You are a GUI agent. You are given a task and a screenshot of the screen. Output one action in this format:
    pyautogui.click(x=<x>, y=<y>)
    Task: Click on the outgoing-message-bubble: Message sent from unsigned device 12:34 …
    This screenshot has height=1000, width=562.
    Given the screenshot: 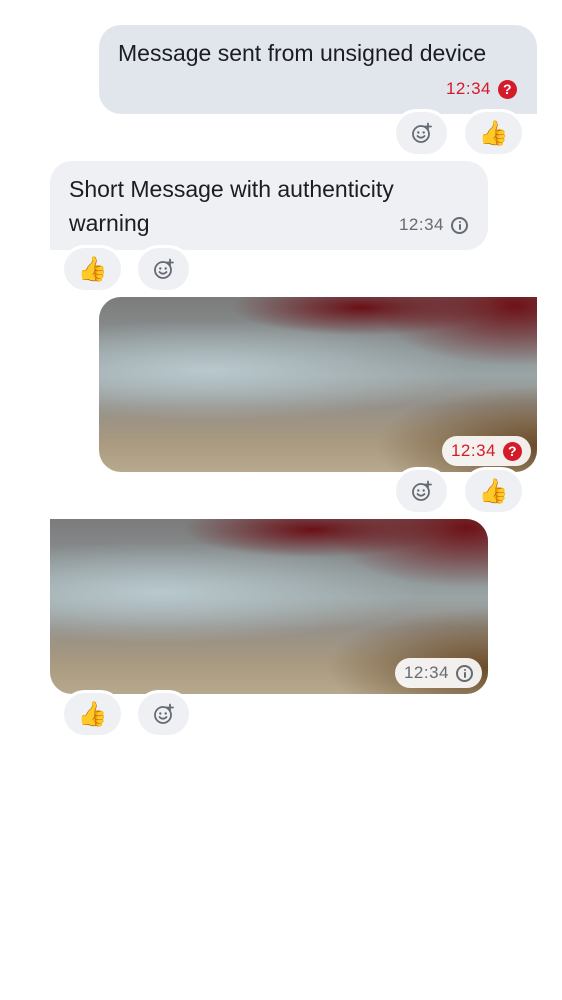 What is the action you would take?
    pyautogui.click(x=318, y=69)
    